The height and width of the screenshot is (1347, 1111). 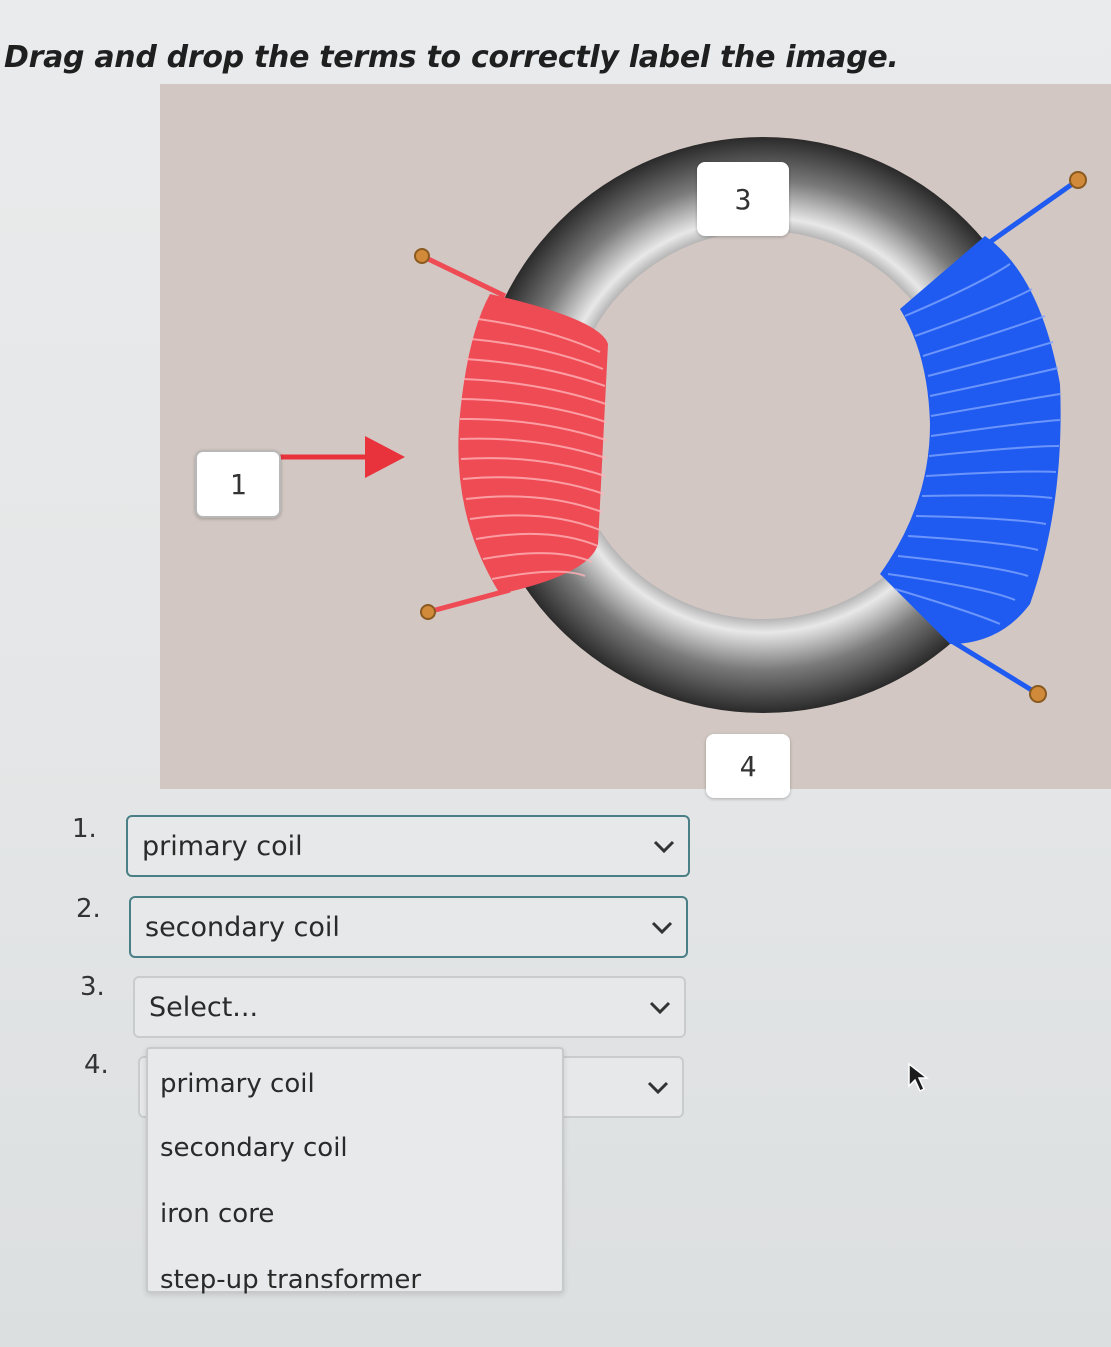 I want to click on secondary-terminal-bottom, so click(x=1038, y=694).